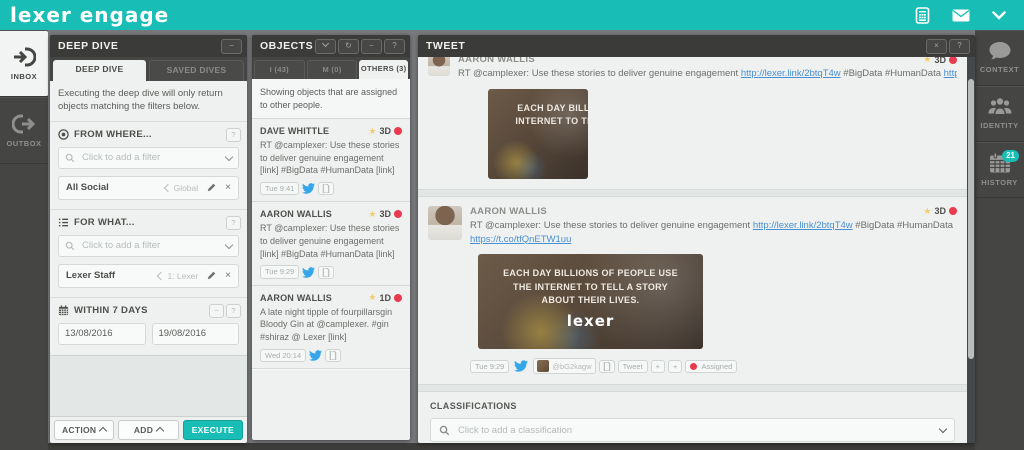  Describe the element at coordinates (148, 69) in the screenshot. I see `deep-dive-tabs: DEEP DIVE SAVED DIVES` at that location.